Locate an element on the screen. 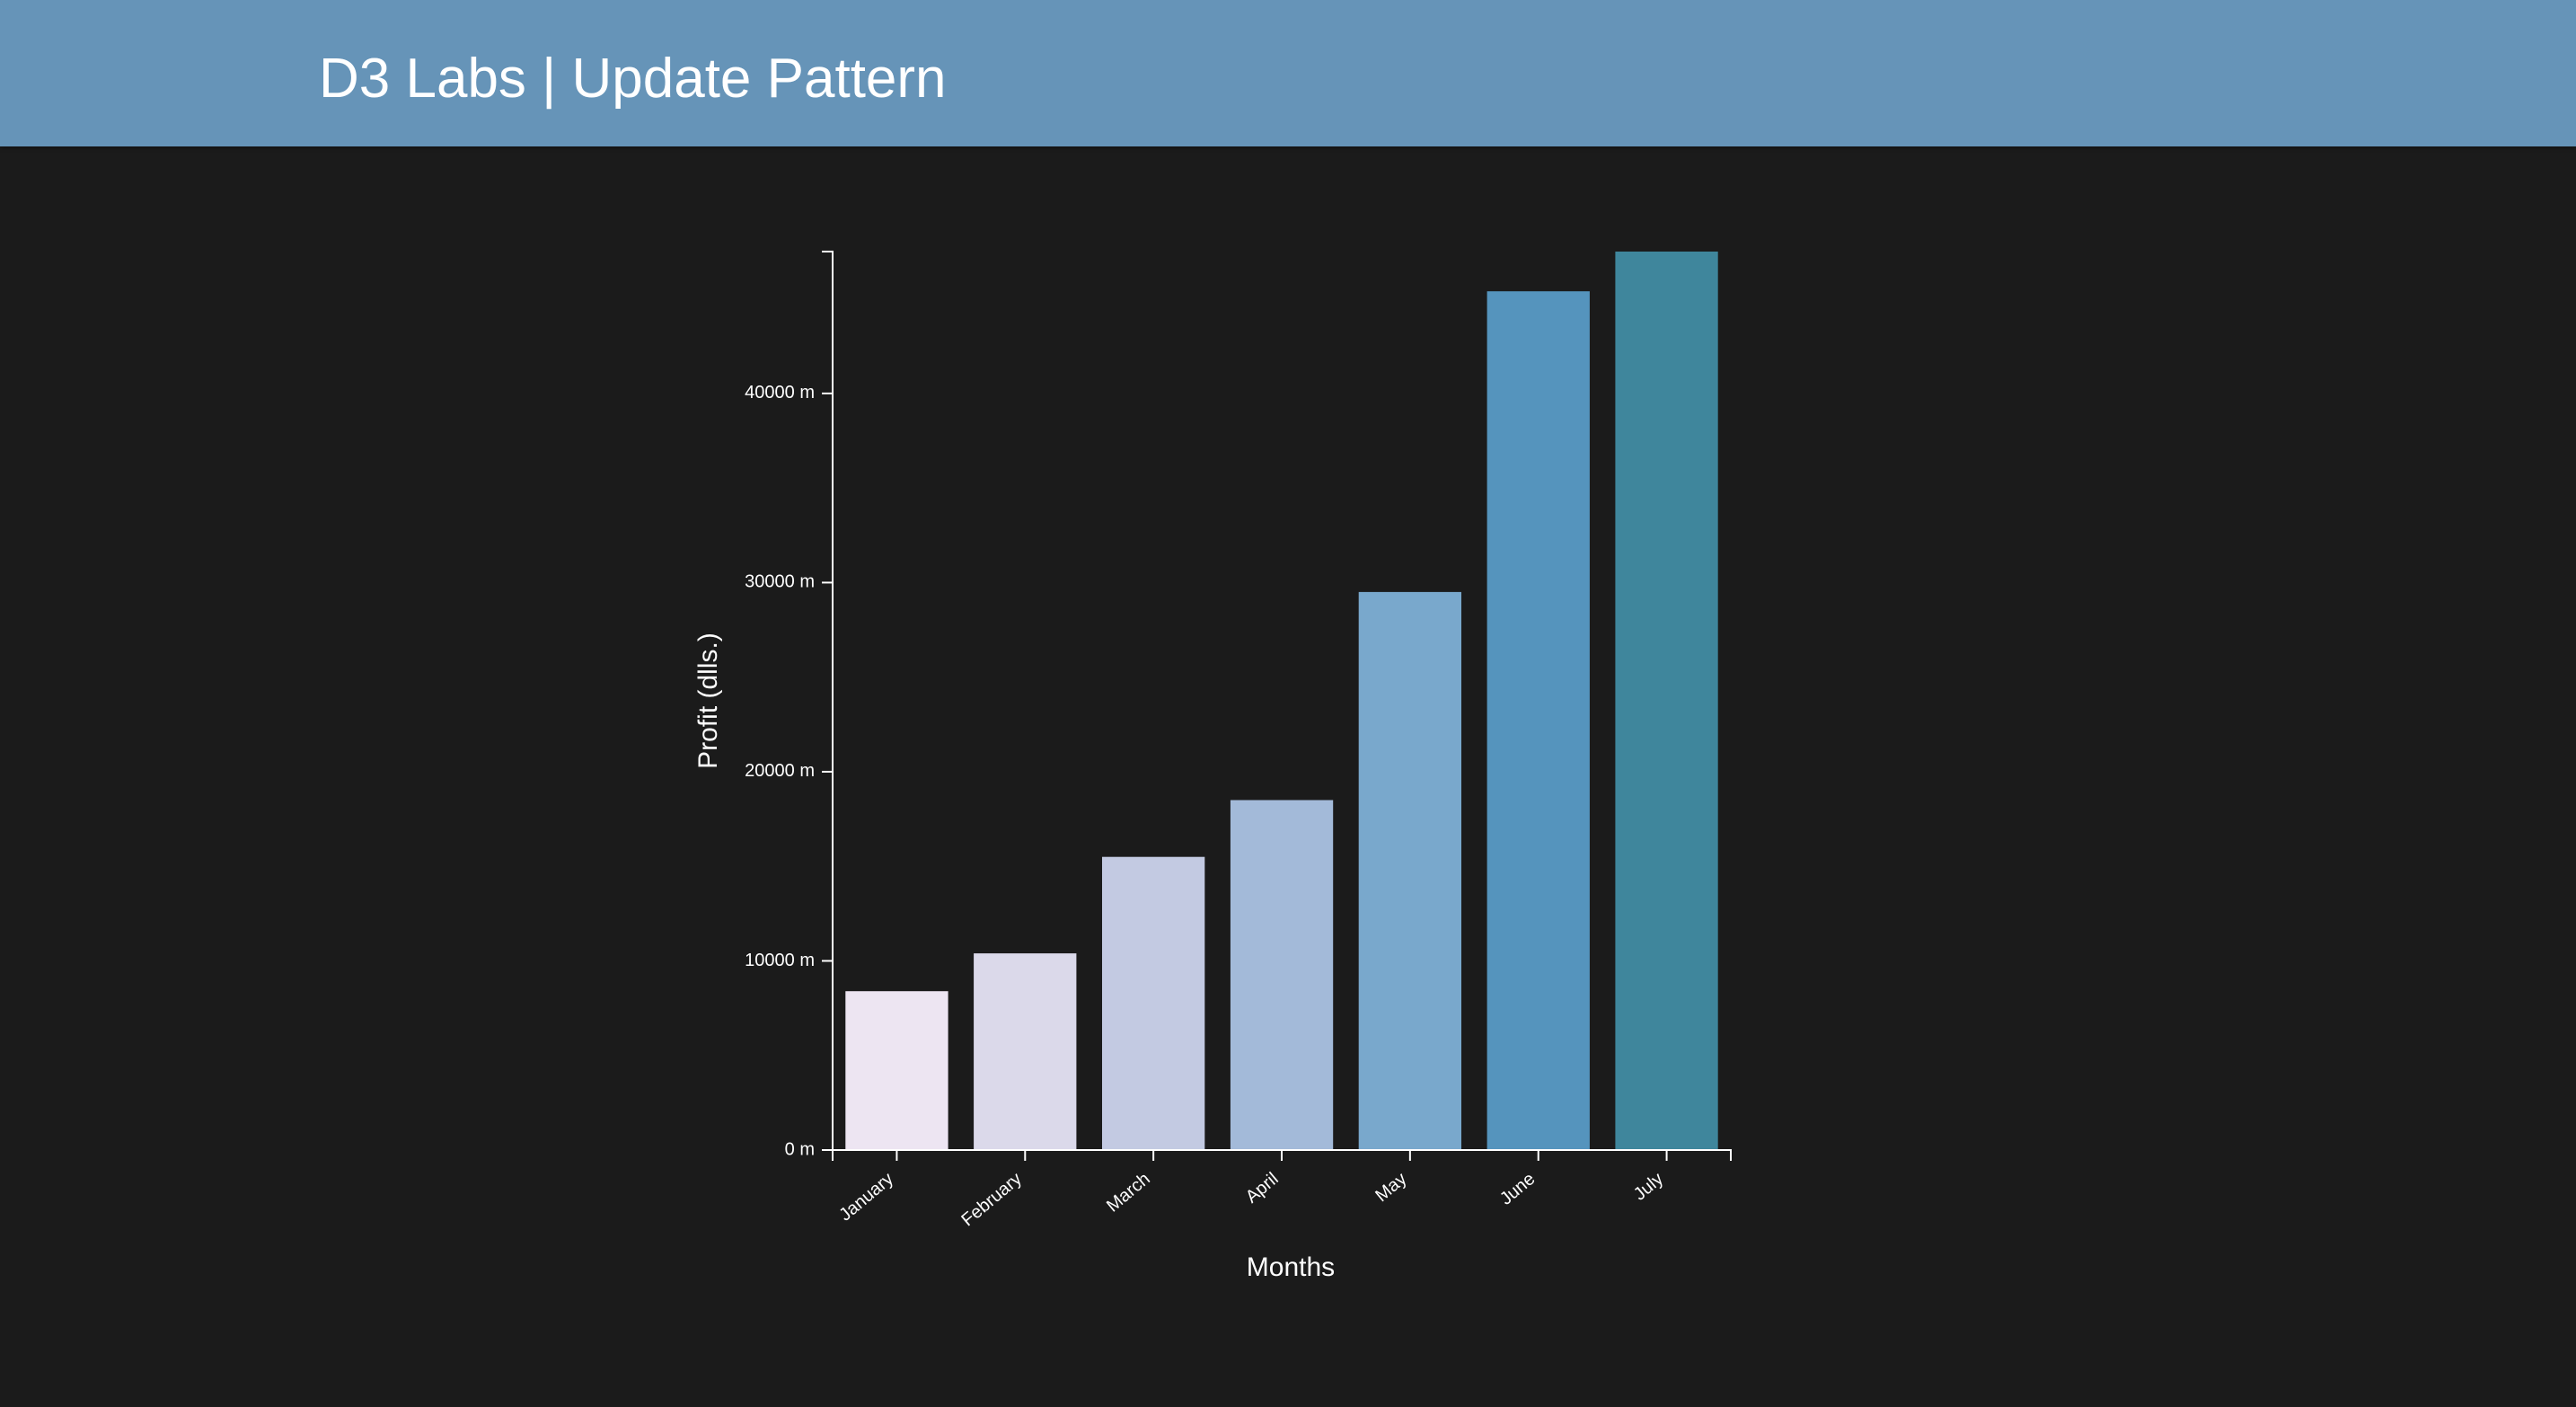 The height and width of the screenshot is (1407, 2576). x-tick-label: March is located at coordinates (1128, 1193).